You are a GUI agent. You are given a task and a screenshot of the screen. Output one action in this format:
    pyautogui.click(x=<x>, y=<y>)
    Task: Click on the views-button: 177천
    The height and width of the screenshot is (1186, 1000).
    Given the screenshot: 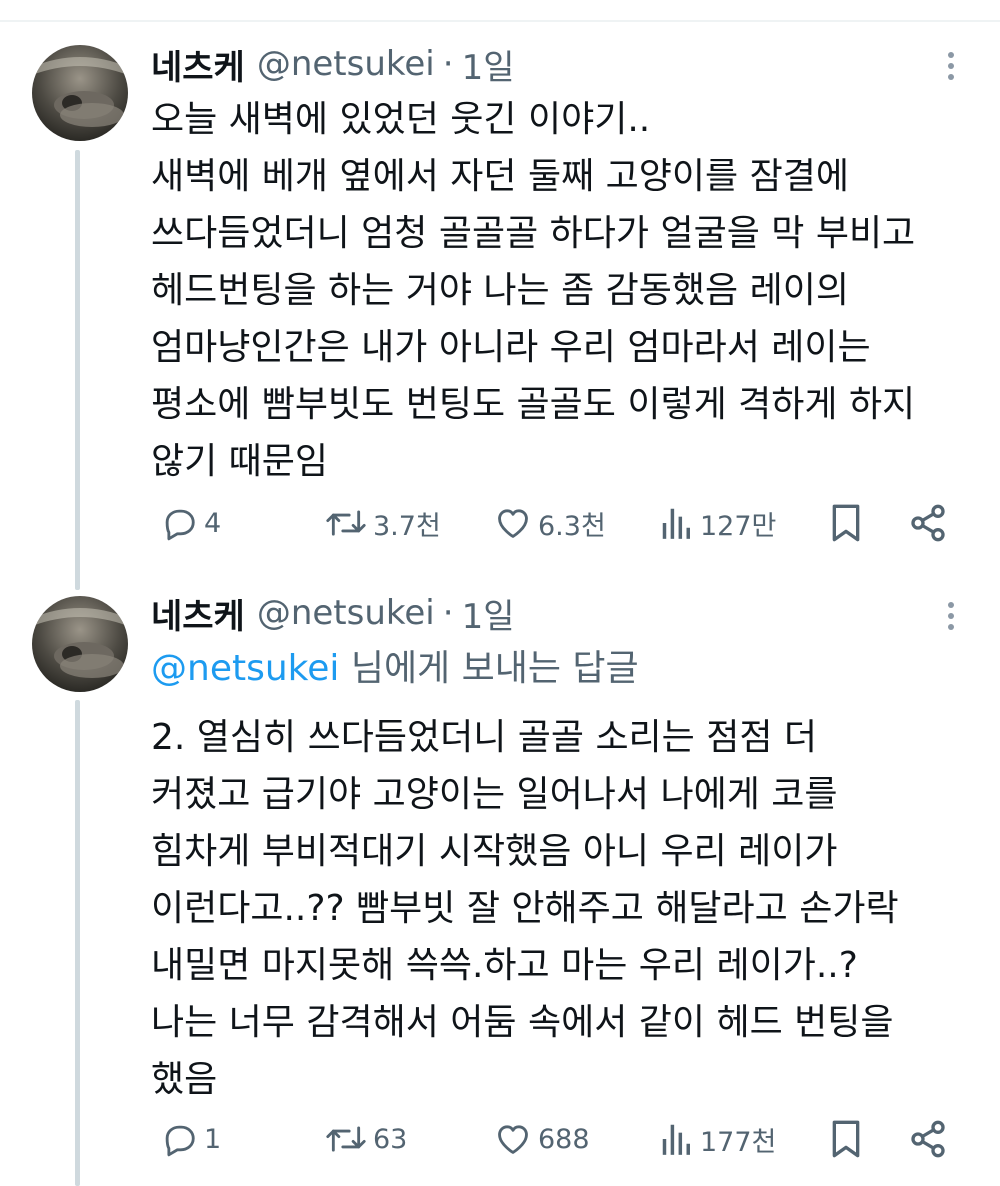 What is the action you would take?
    pyautogui.click(x=718, y=1139)
    